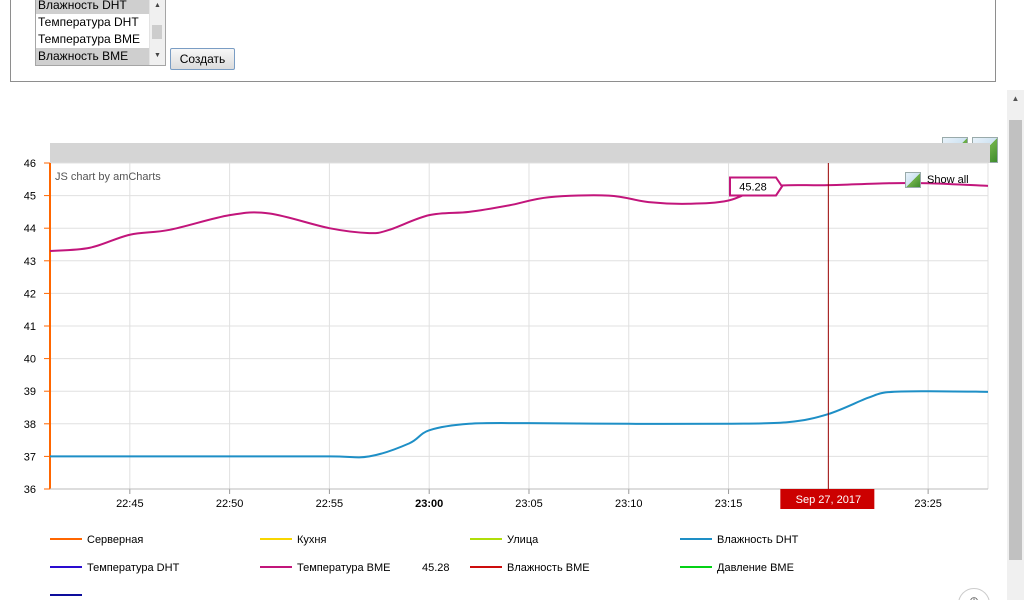 The width and height of the screenshot is (1024, 600). Describe the element at coordinates (753, 187) in the screenshot. I see `value-balloon-label: 45.28` at that location.